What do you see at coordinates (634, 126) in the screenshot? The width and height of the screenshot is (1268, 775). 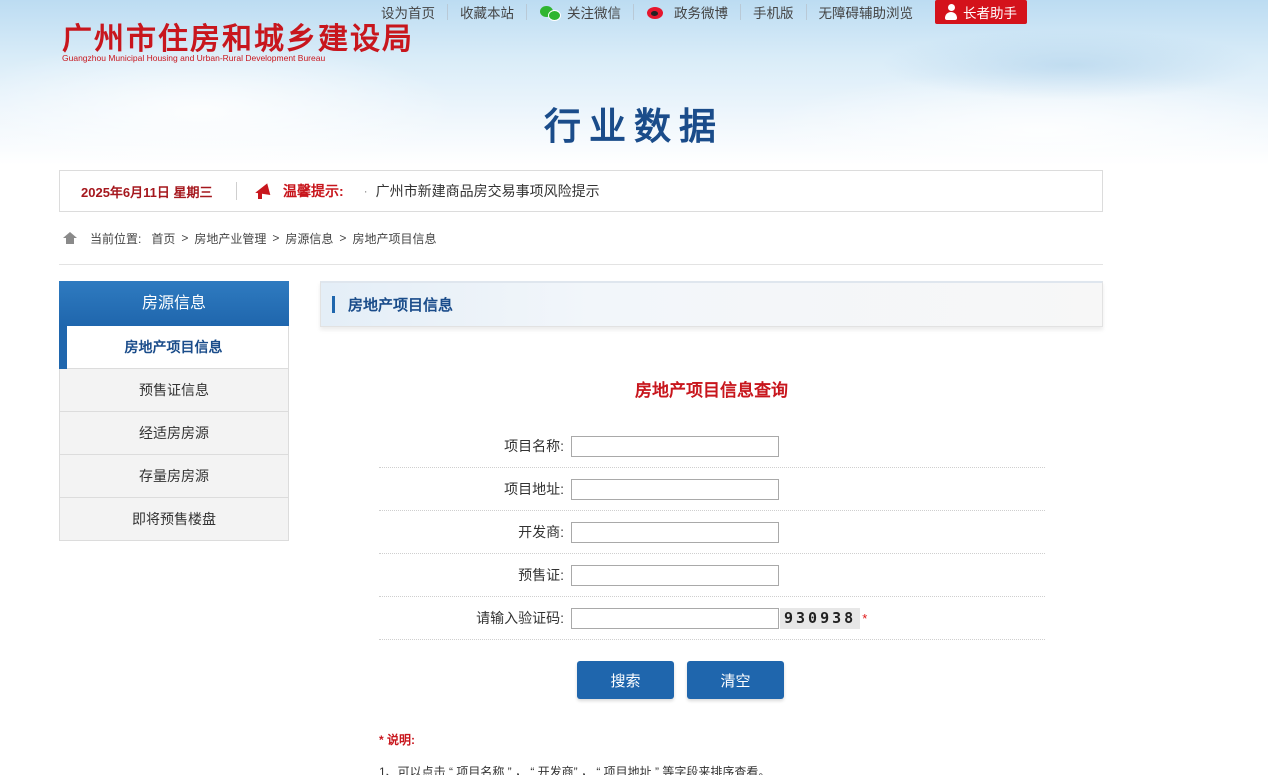 I see `page-title: 行业数据` at bounding box center [634, 126].